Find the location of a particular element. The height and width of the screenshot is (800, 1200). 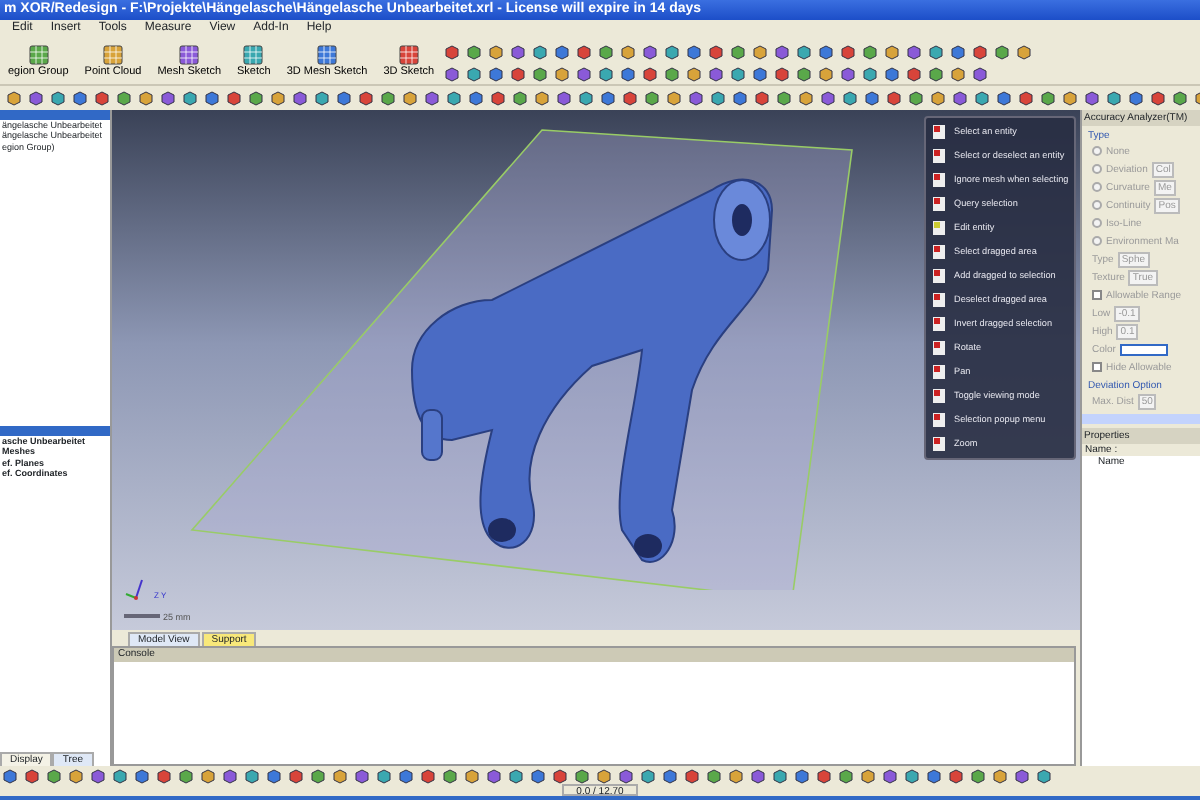

scale-bar is located at coordinates (142, 616).